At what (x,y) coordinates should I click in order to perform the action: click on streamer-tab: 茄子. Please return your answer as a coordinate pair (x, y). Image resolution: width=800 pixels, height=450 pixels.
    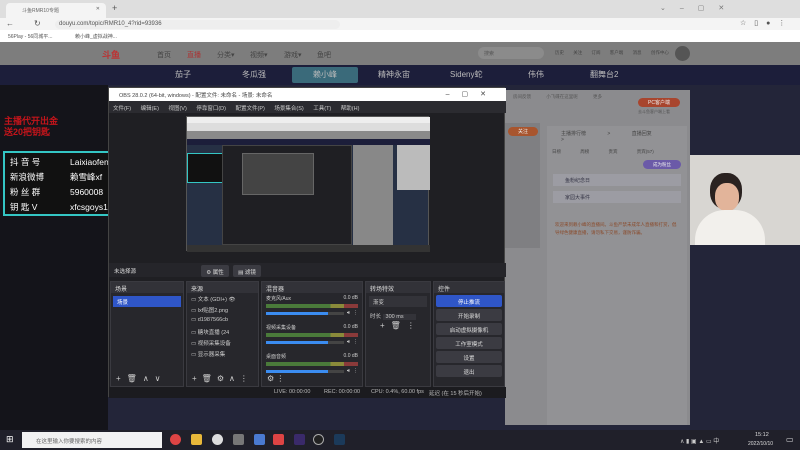
    Looking at the image, I should click on (183, 74).